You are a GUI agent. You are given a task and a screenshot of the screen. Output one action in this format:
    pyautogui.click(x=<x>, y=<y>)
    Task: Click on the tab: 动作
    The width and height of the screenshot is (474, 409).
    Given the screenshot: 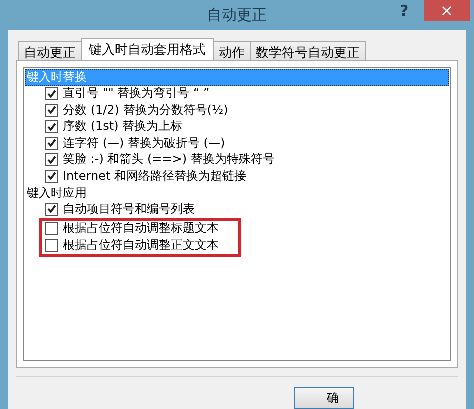 What is the action you would take?
    pyautogui.click(x=232, y=50)
    